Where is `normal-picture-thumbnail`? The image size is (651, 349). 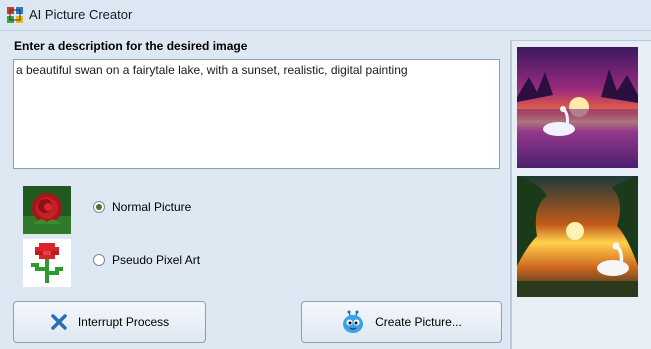
normal-picture-thumbnail is located at coordinates (47, 210).